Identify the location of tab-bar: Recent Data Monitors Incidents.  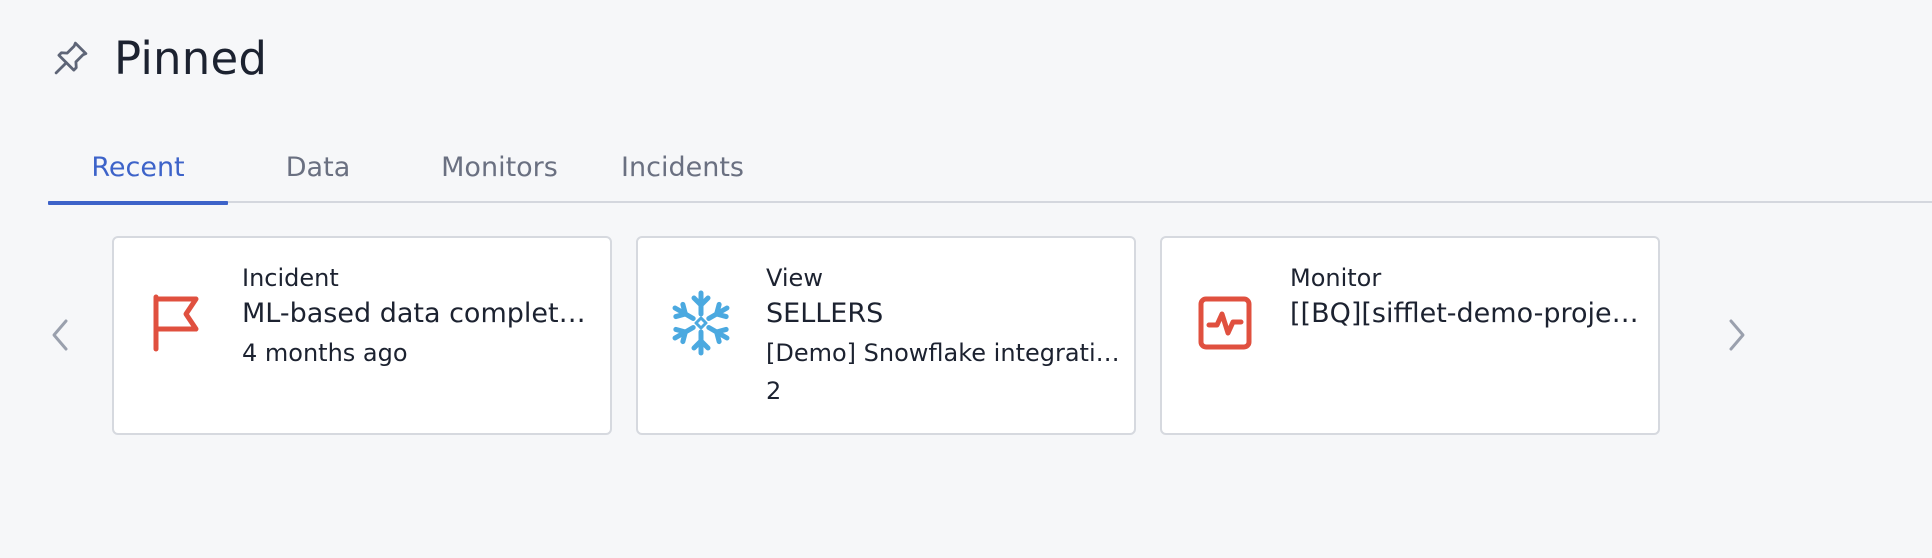
(990, 168).